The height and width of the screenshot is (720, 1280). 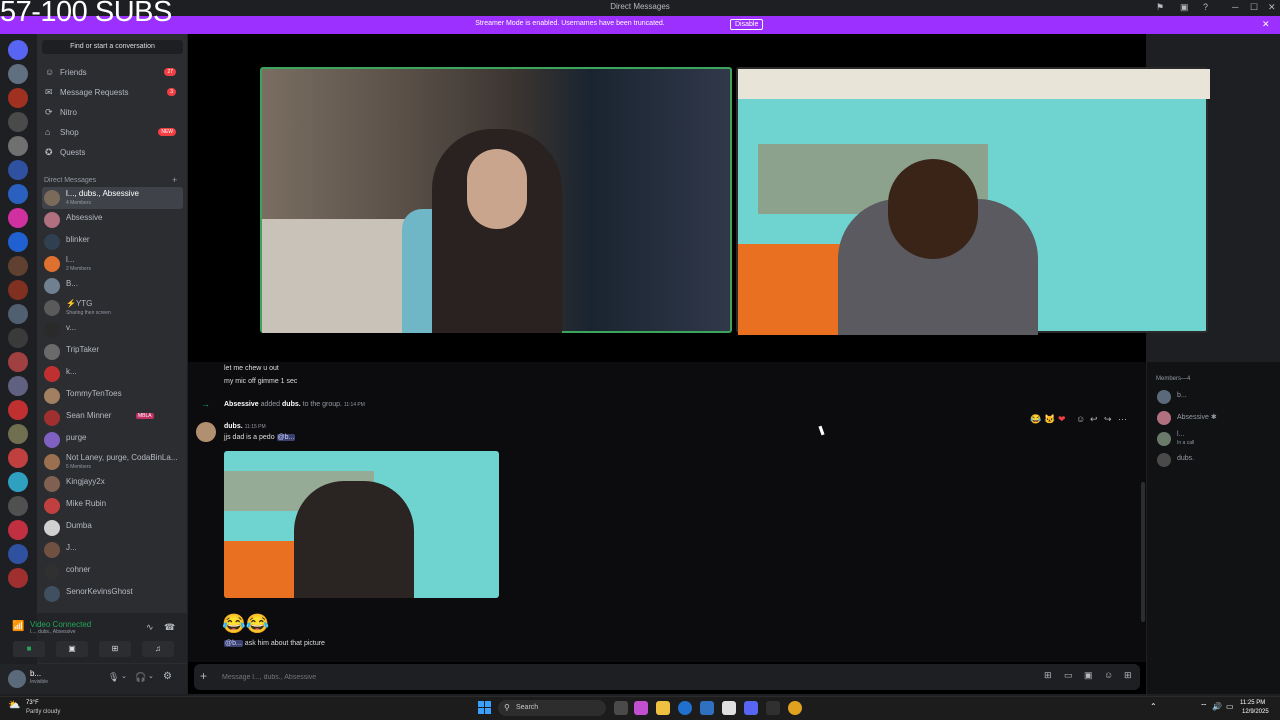 I want to click on dm-item: Kingjayy2x, so click(x=112, y=484).